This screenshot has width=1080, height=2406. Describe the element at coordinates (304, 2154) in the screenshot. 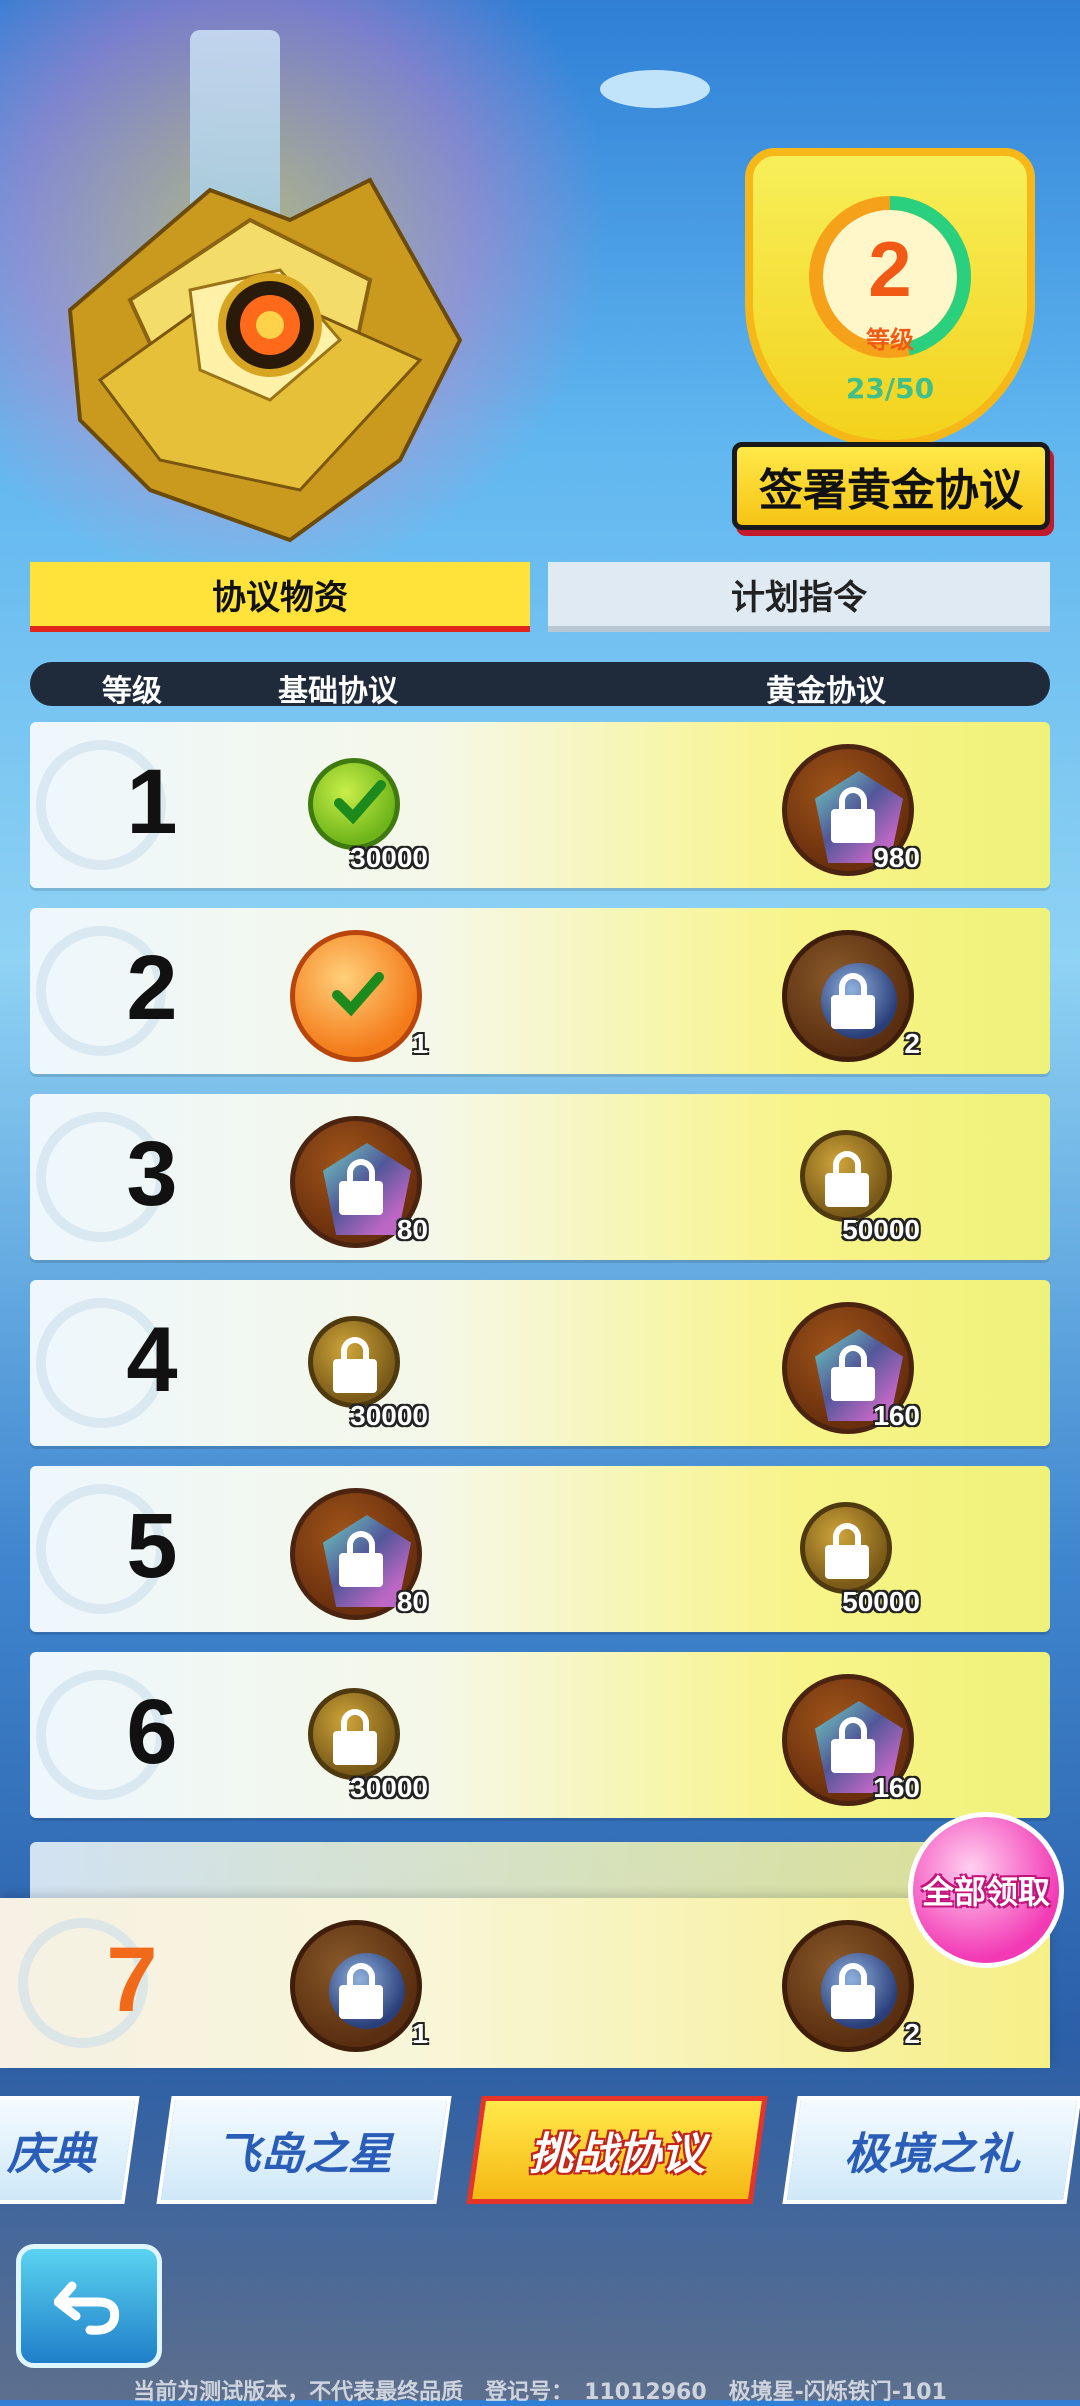

I see `nav-tab-label: 飞岛之星` at that location.